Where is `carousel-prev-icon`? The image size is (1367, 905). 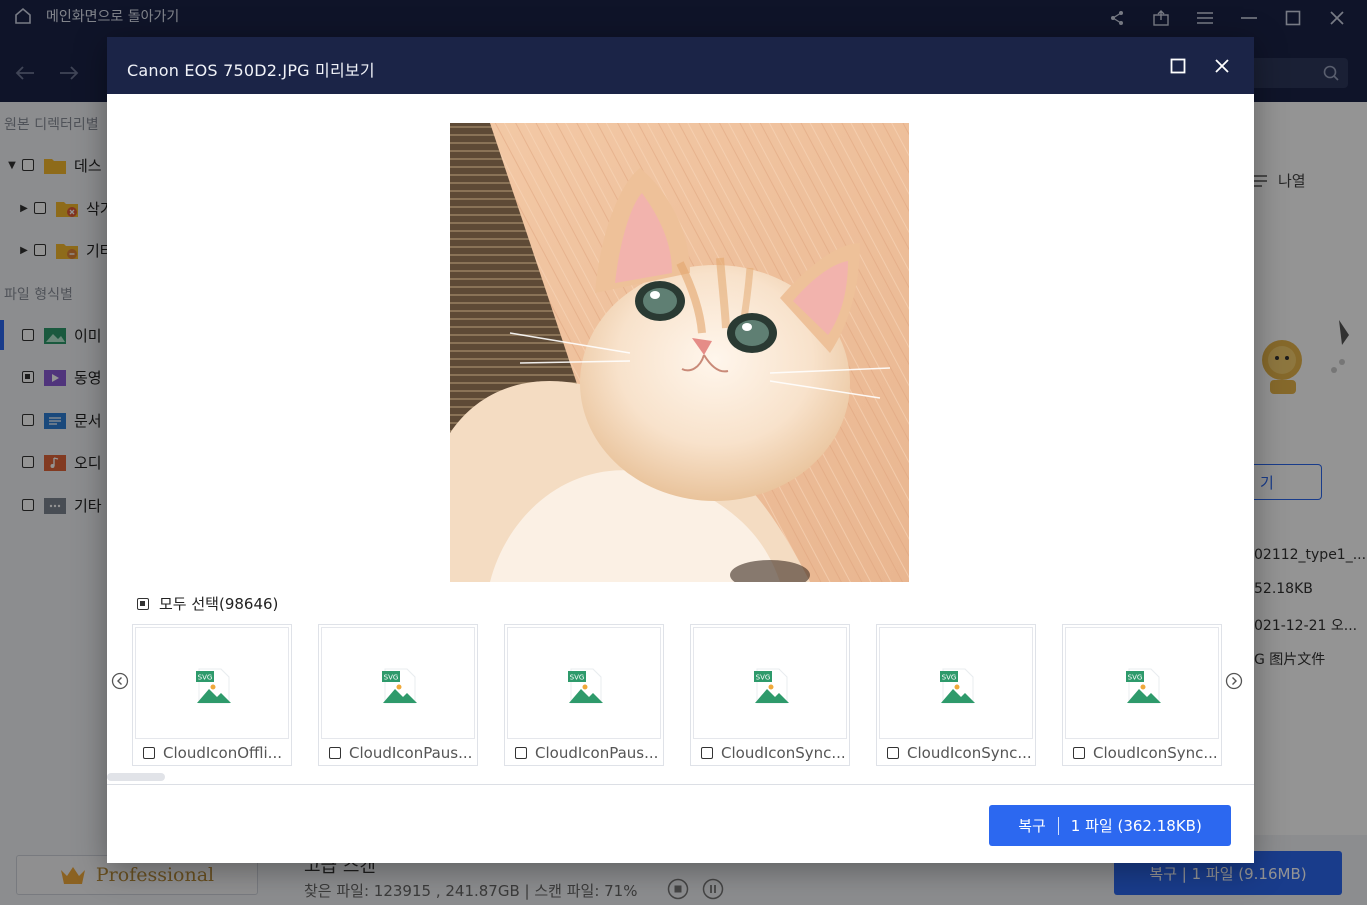
carousel-prev-icon is located at coordinates (120, 681).